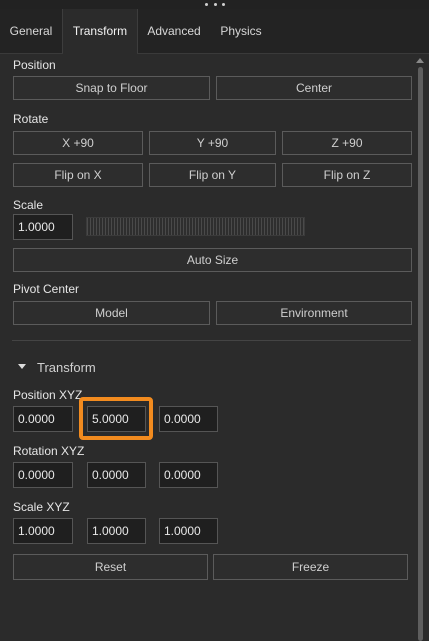 This screenshot has width=429, height=641. I want to click on scale-section-label: Scale, so click(28, 205).